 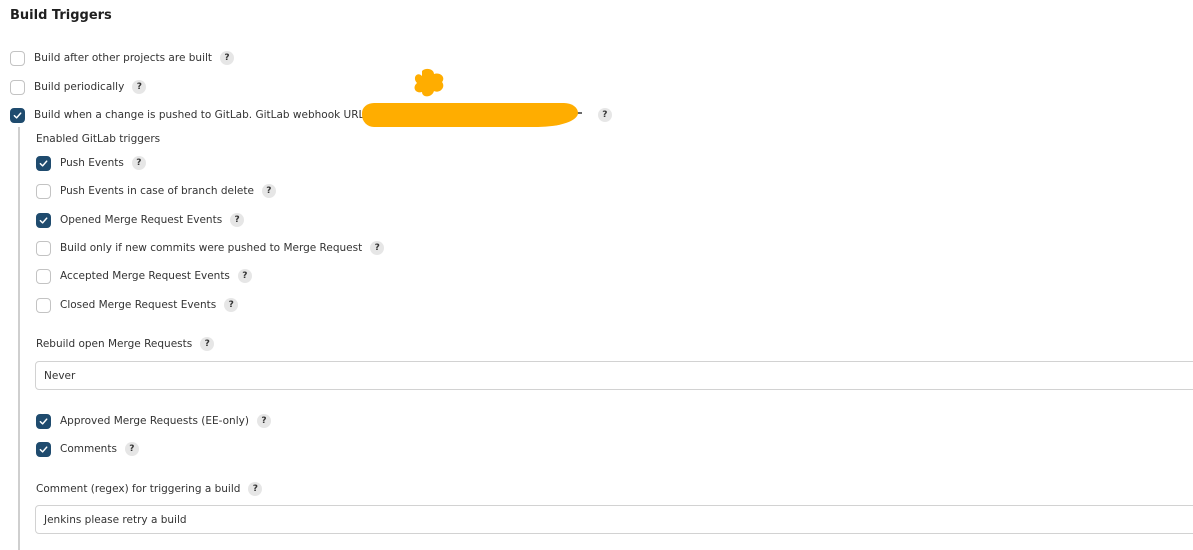 I want to click on event-push-branch-delete: Push Events in case of branch delete ?, so click(x=156, y=191).